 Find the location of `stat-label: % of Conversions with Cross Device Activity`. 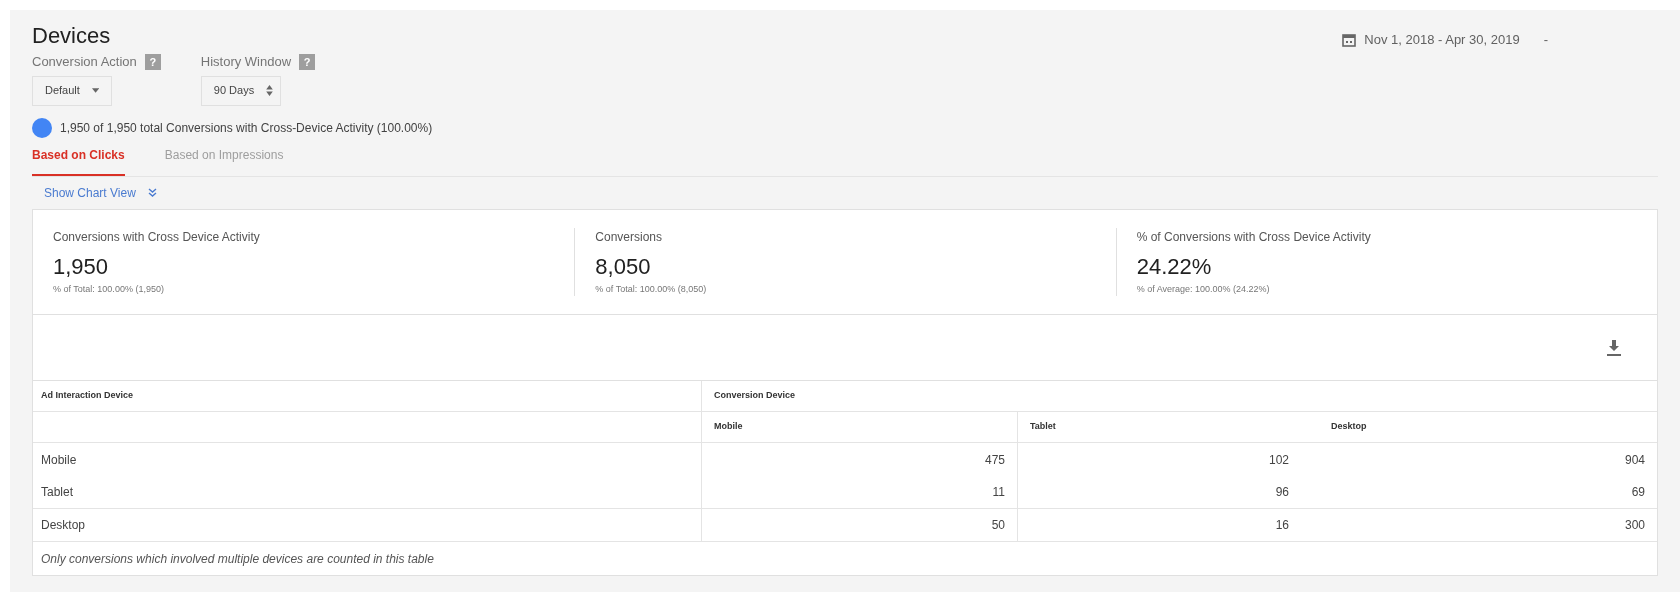

stat-label: % of Conversions with Cross Device Activity is located at coordinates (1254, 237).